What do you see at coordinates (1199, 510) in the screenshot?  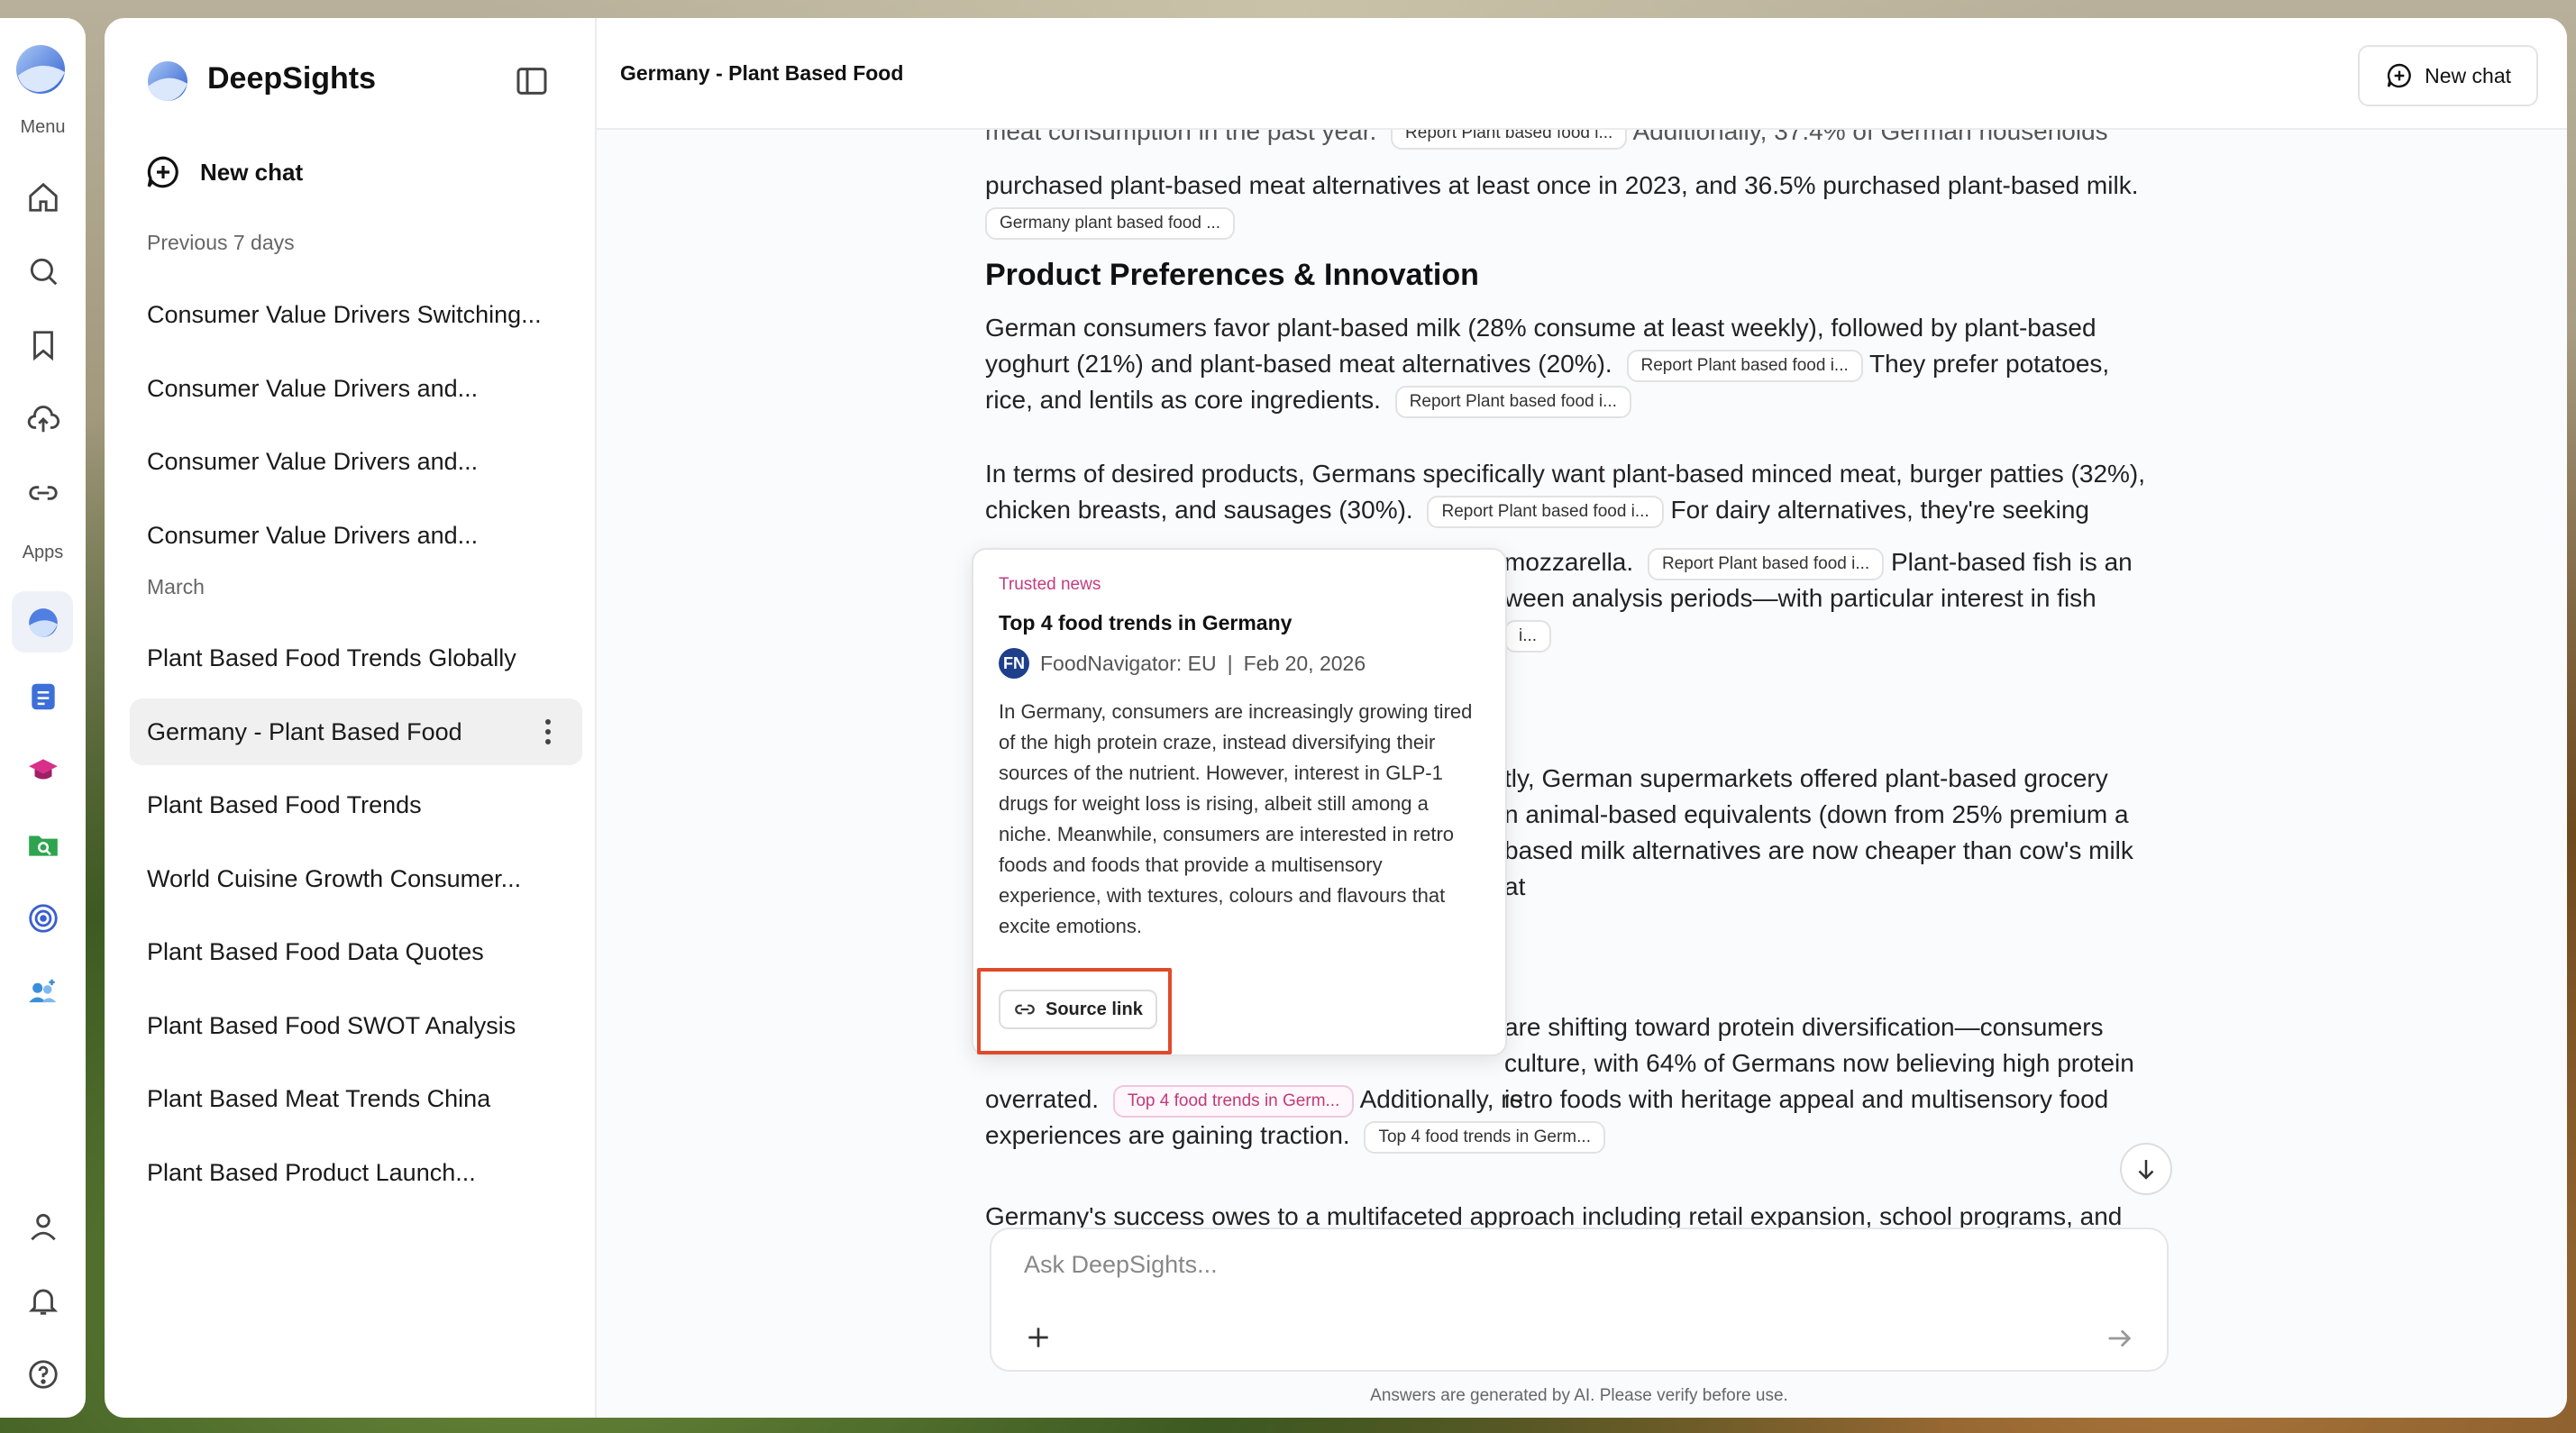 I see `text-fragment: chicken breasts, and sausages (30%).` at bounding box center [1199, 510].